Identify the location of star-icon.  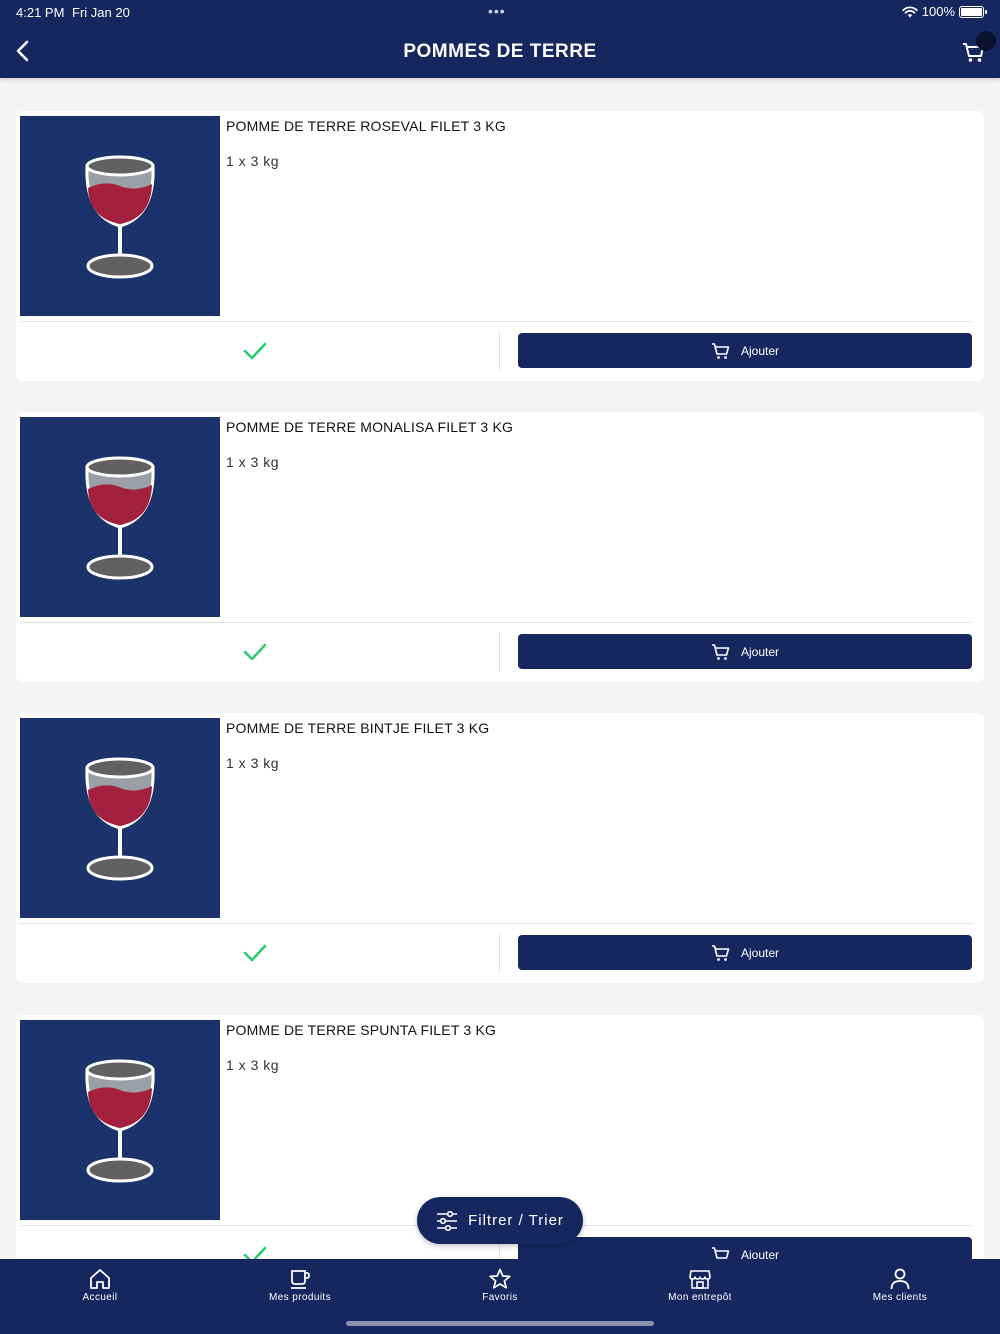
(500, 1278).